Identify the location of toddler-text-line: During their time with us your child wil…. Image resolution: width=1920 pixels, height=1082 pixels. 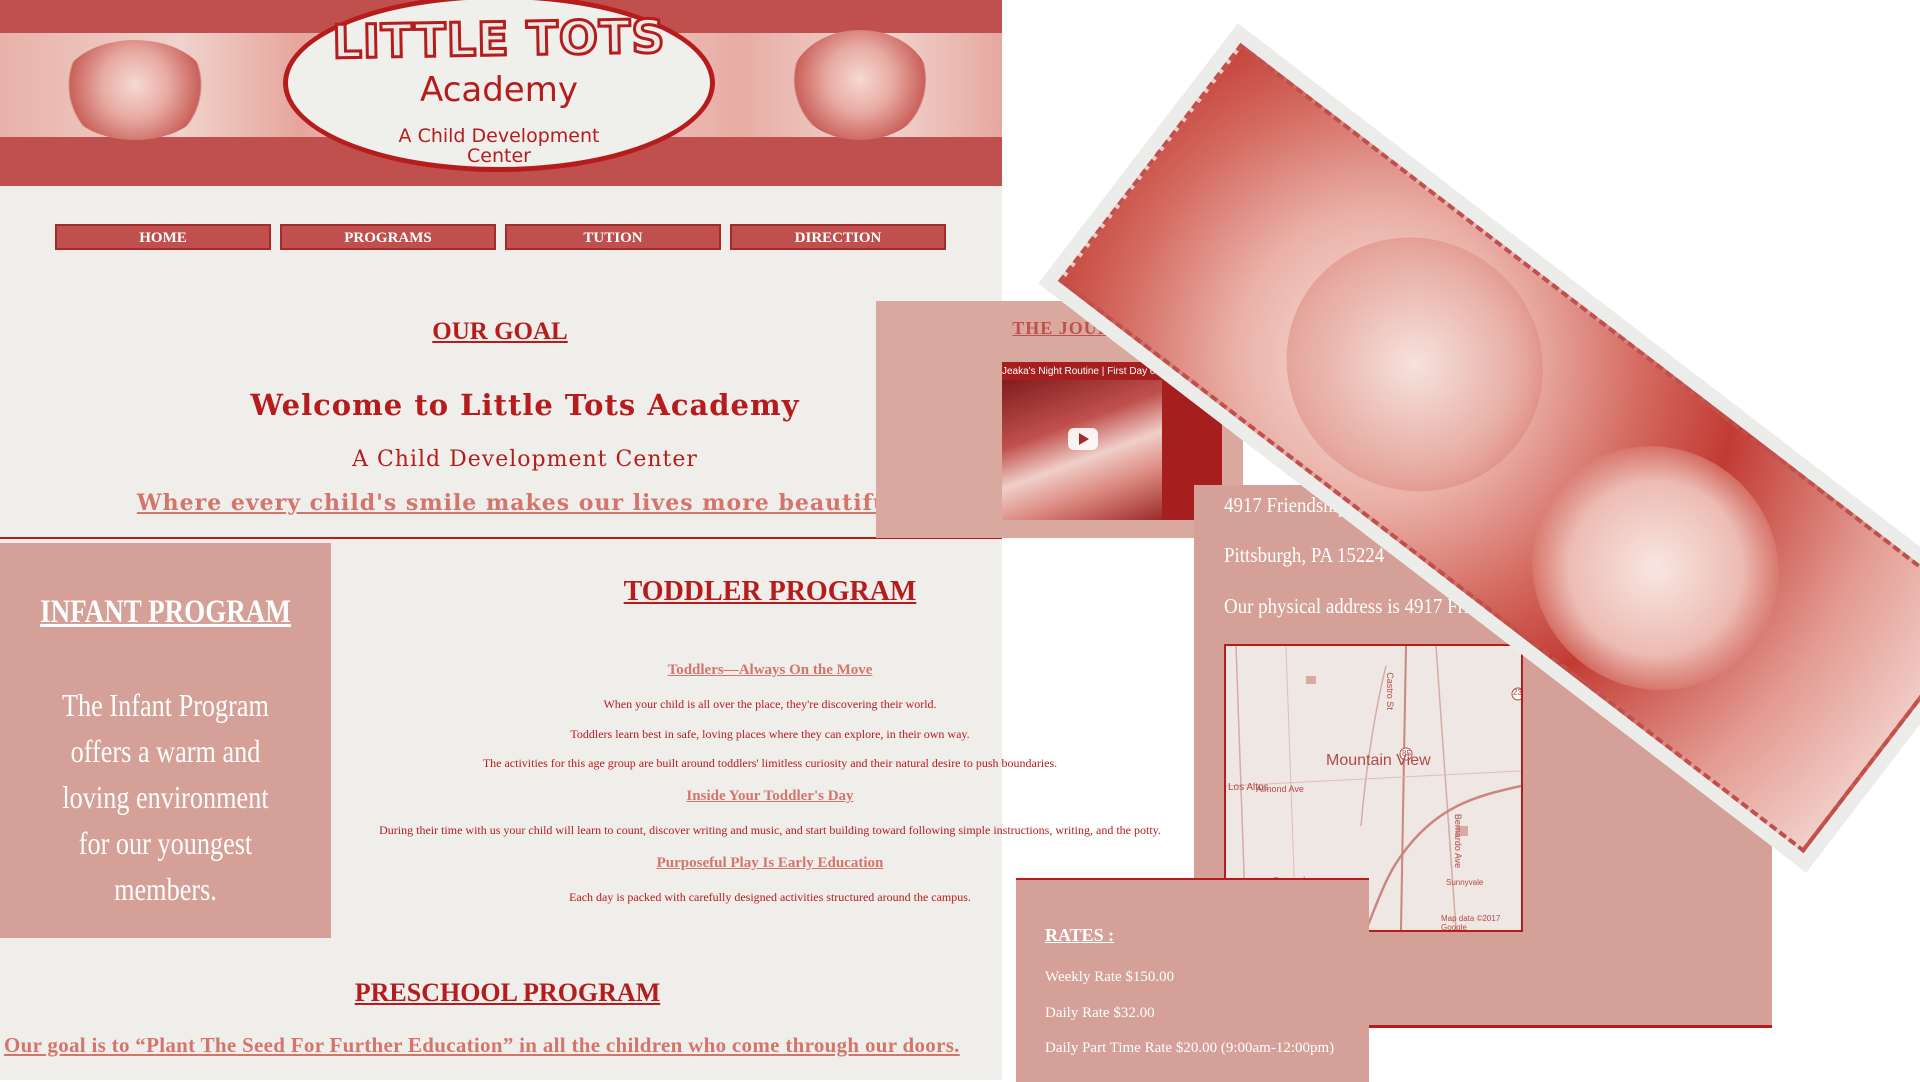
(770, 830).